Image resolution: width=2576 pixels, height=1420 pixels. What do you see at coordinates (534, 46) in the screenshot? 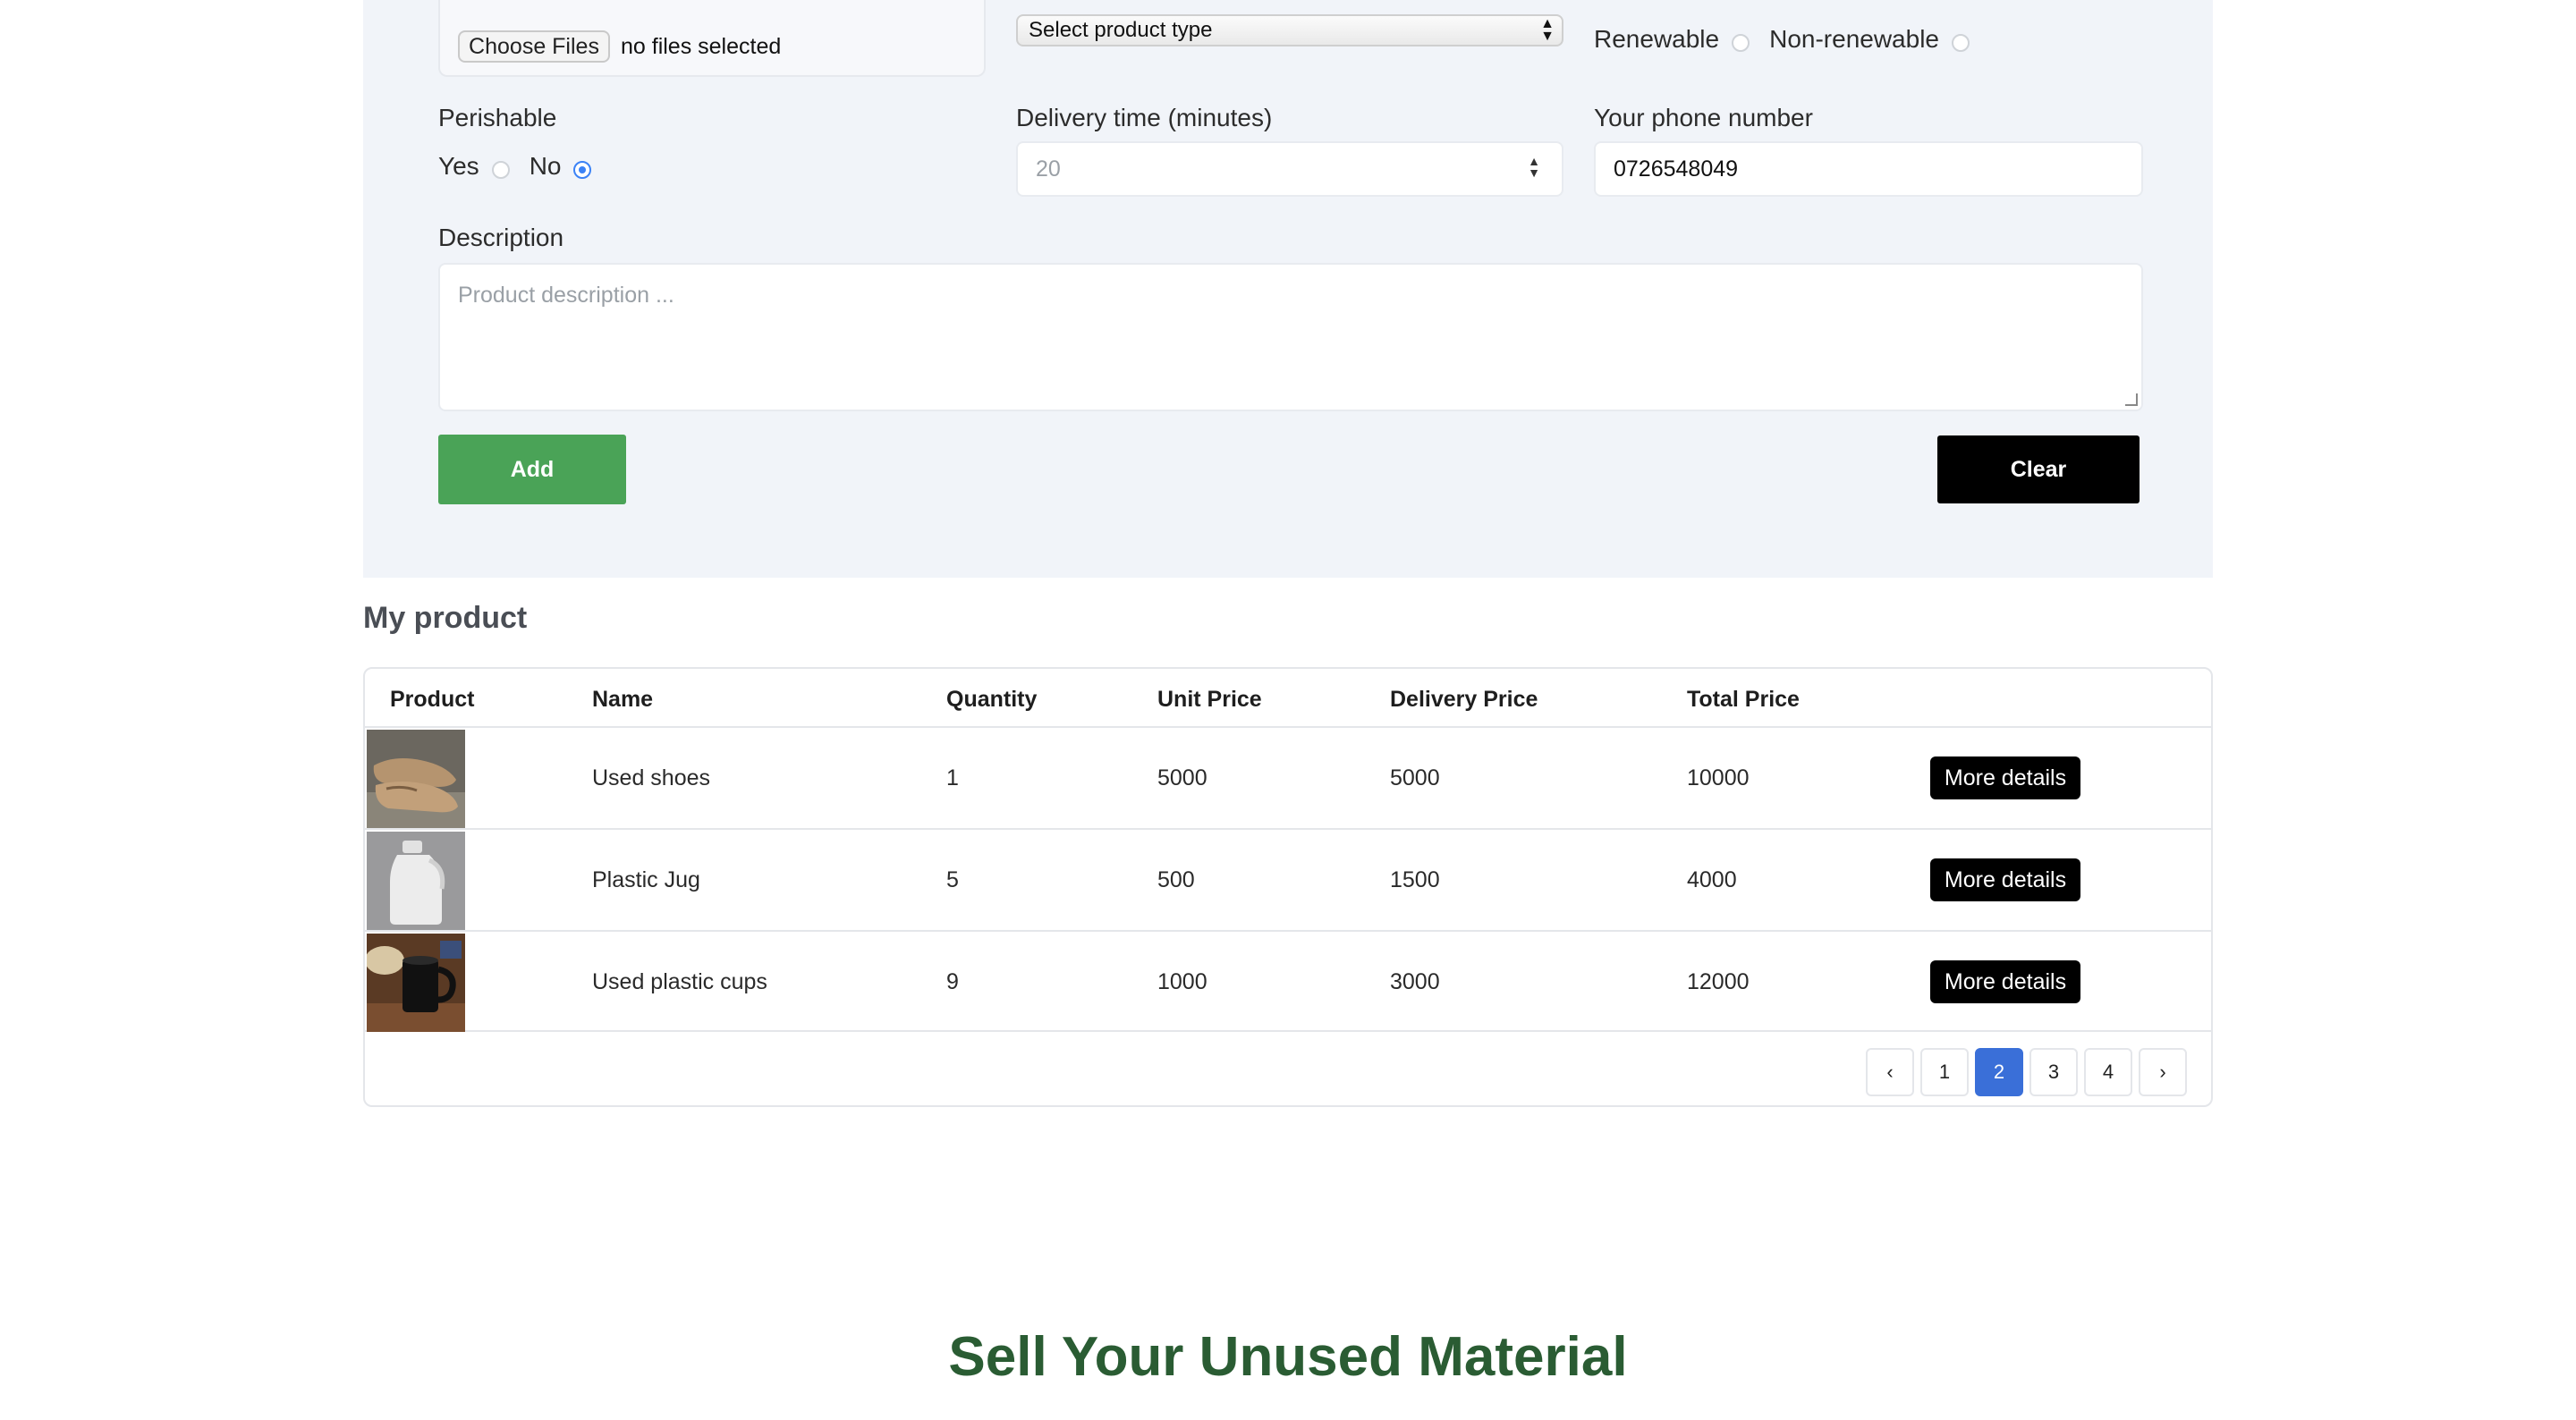
I see `choose-files-button: Choose Files` at bounding box center [534, 46].